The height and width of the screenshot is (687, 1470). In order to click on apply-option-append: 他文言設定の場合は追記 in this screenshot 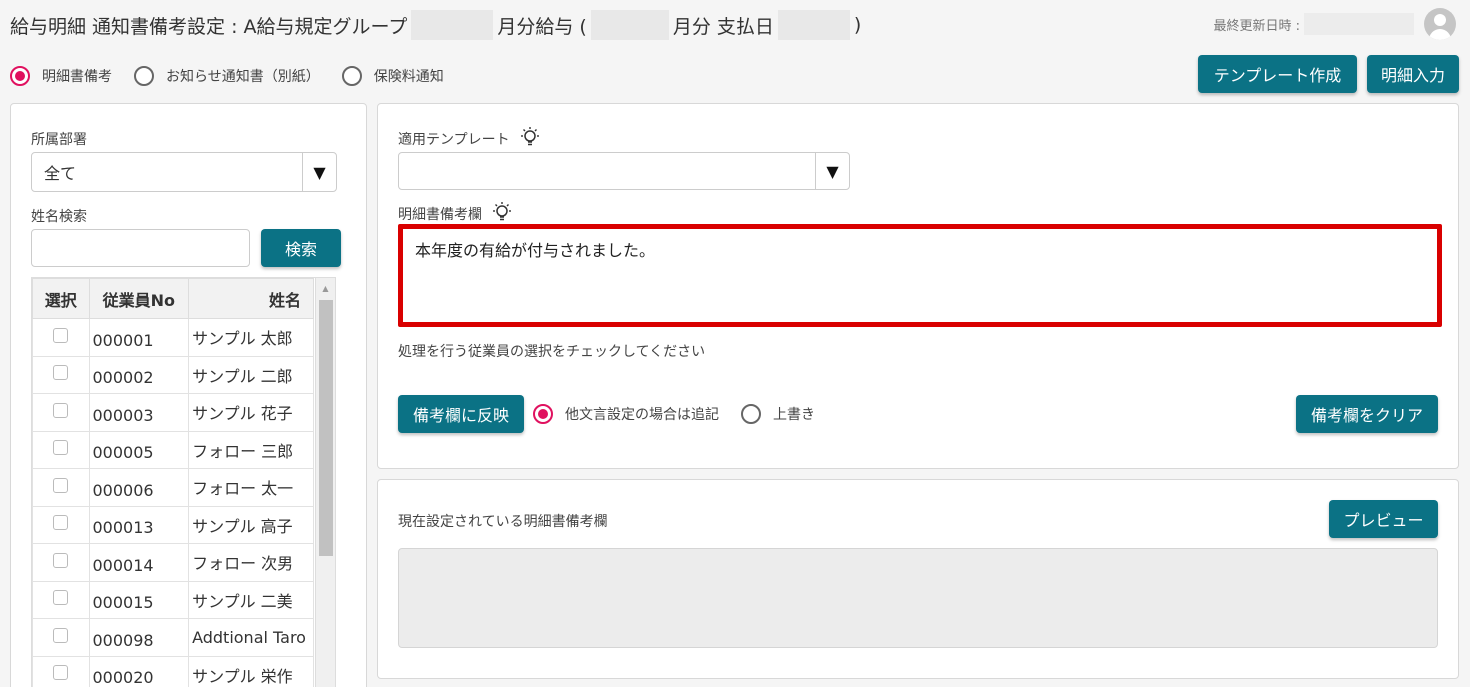, I will do `click(626, 414)`.